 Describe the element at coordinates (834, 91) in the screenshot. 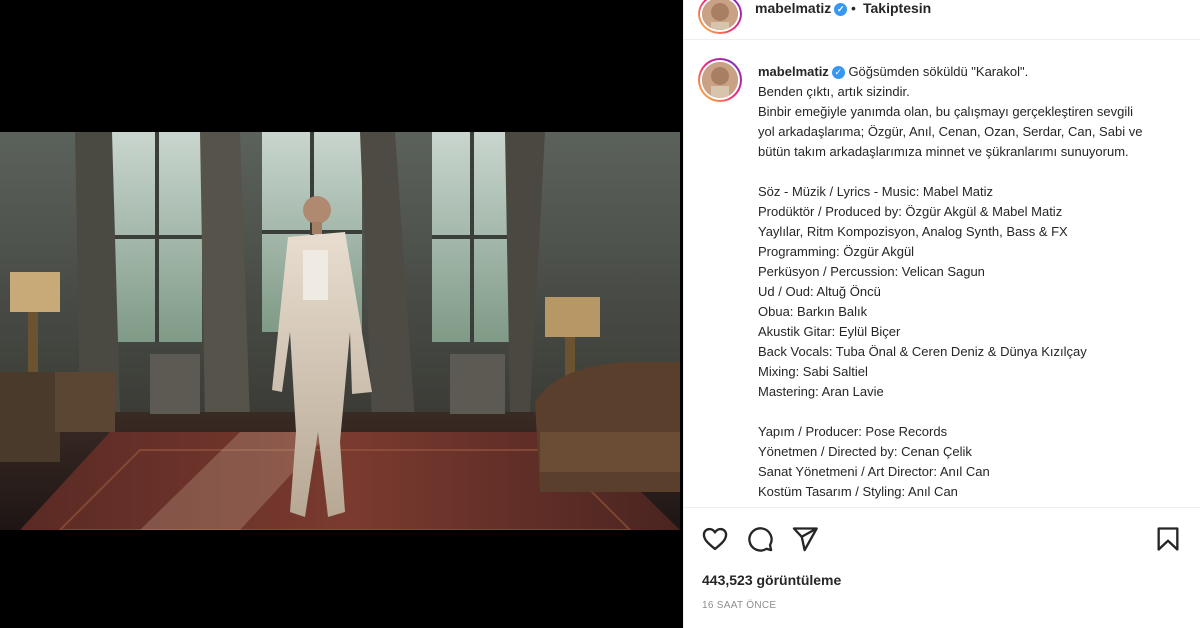

I see `caption-line: Benden çıktı, artık sizindir.` at that location.